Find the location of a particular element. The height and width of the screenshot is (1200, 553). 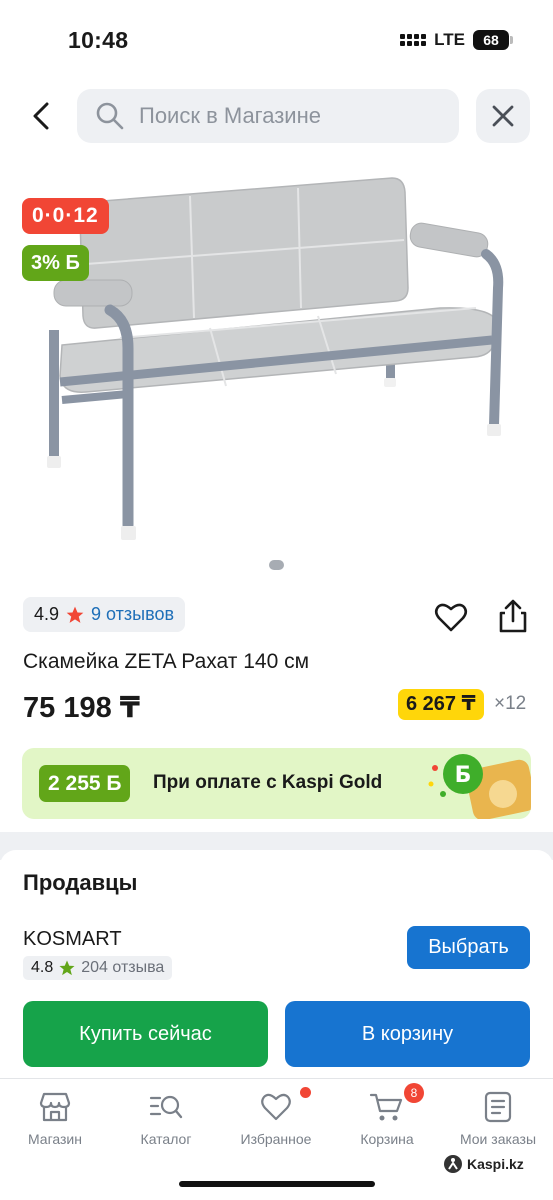

gold-bonus-badge: 2 255 Б is located at coordinates (85, 783).